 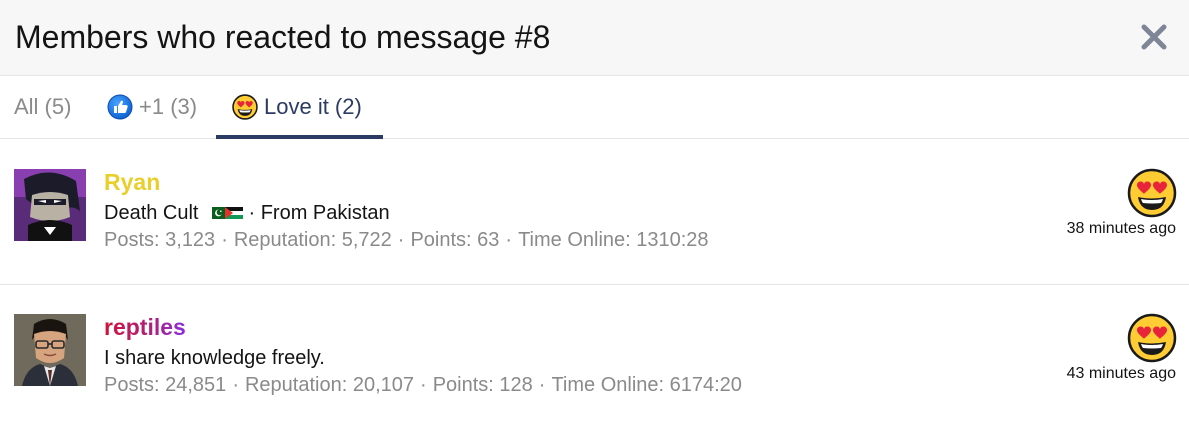 What do you see at coordinates (1121, 229) in the screenshot?
I see `reaction-time: 38 minutes ago` at bounding box center [1121, 229].